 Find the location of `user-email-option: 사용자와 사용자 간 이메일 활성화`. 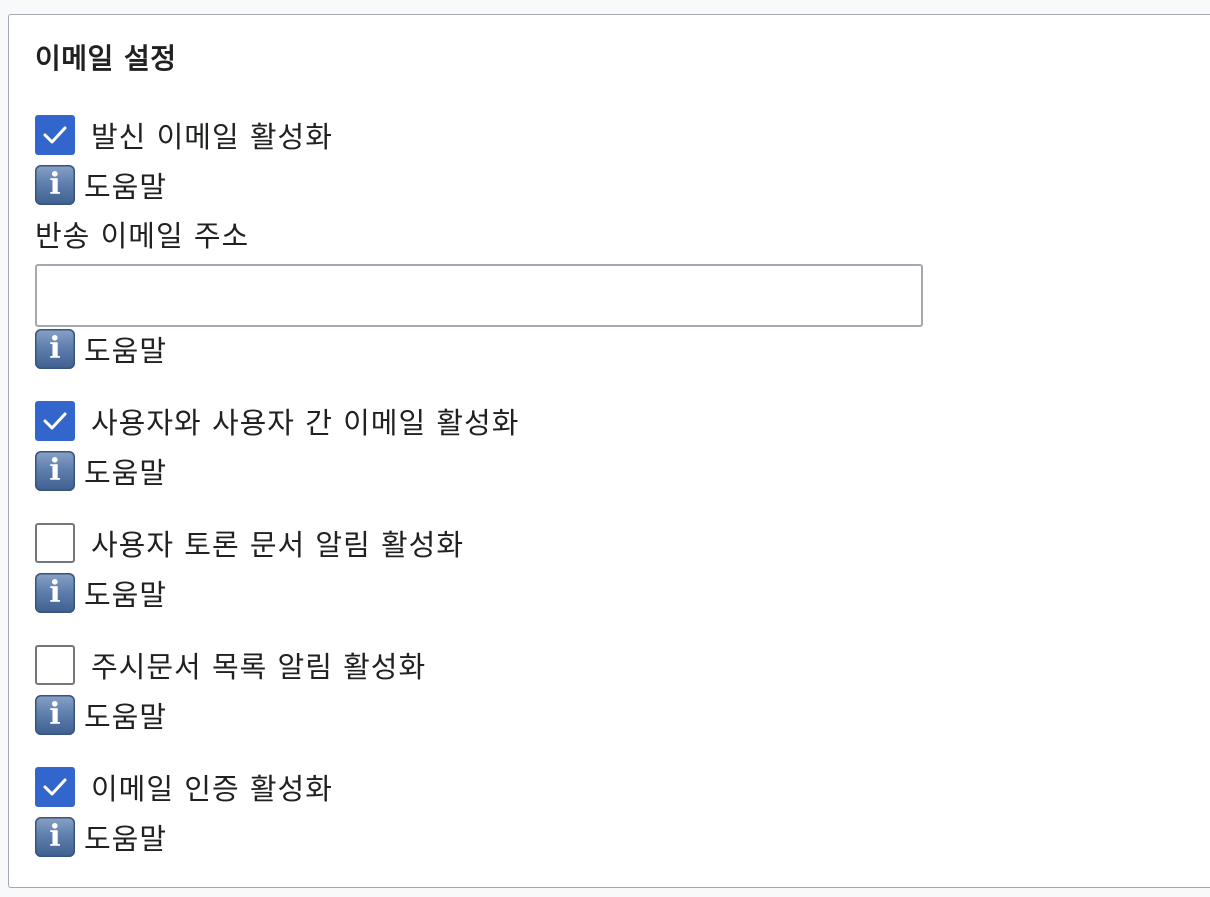

user-email-option: 사용자와 사용자 간 이메일 활성화 is located at coordinates (277, 421).